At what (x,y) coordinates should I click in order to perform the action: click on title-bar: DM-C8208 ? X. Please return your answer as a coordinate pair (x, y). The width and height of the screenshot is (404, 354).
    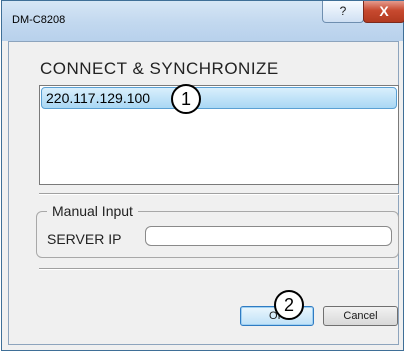
    Looking at the image, I should click on (203, 21).